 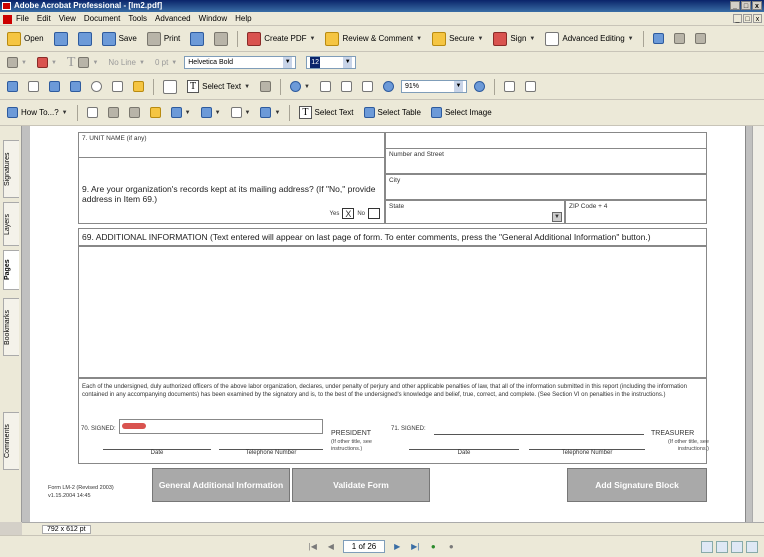 I want to click on select-table-button: Select Table, so click(x=392, y=112).